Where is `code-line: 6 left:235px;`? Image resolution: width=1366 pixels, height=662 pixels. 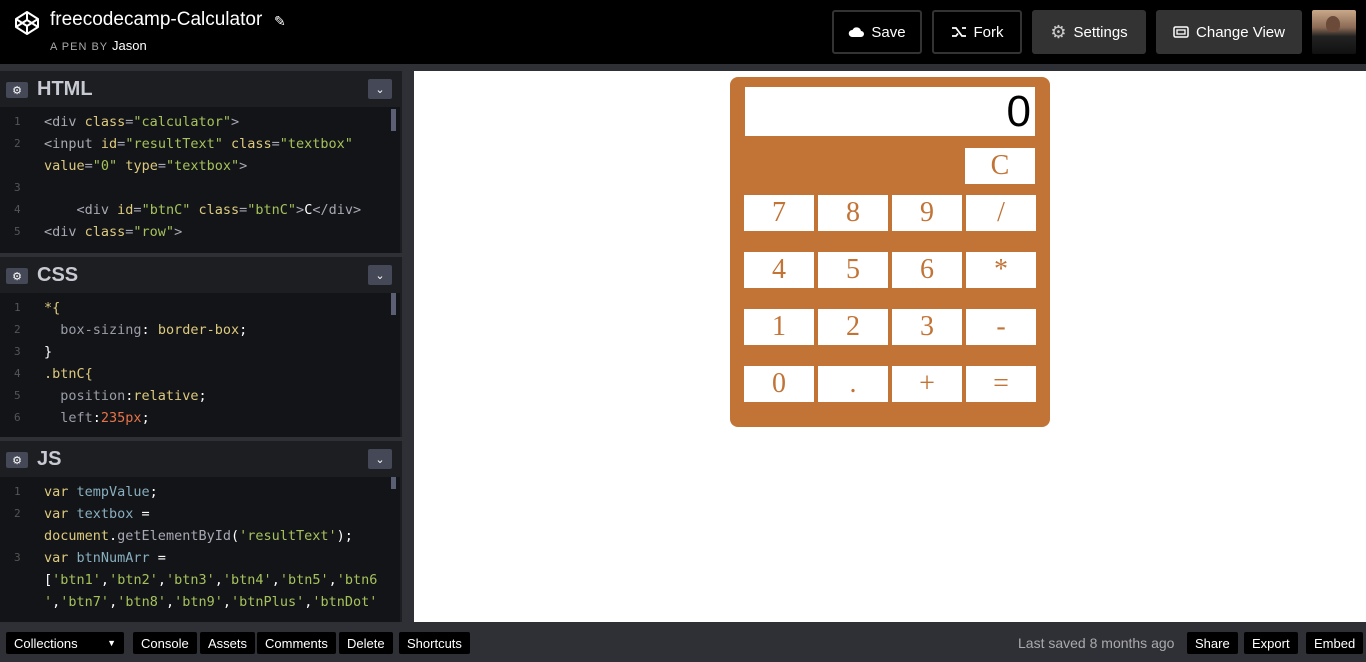 code-line: 6 left:235px; is located at coordinates (200, 418).